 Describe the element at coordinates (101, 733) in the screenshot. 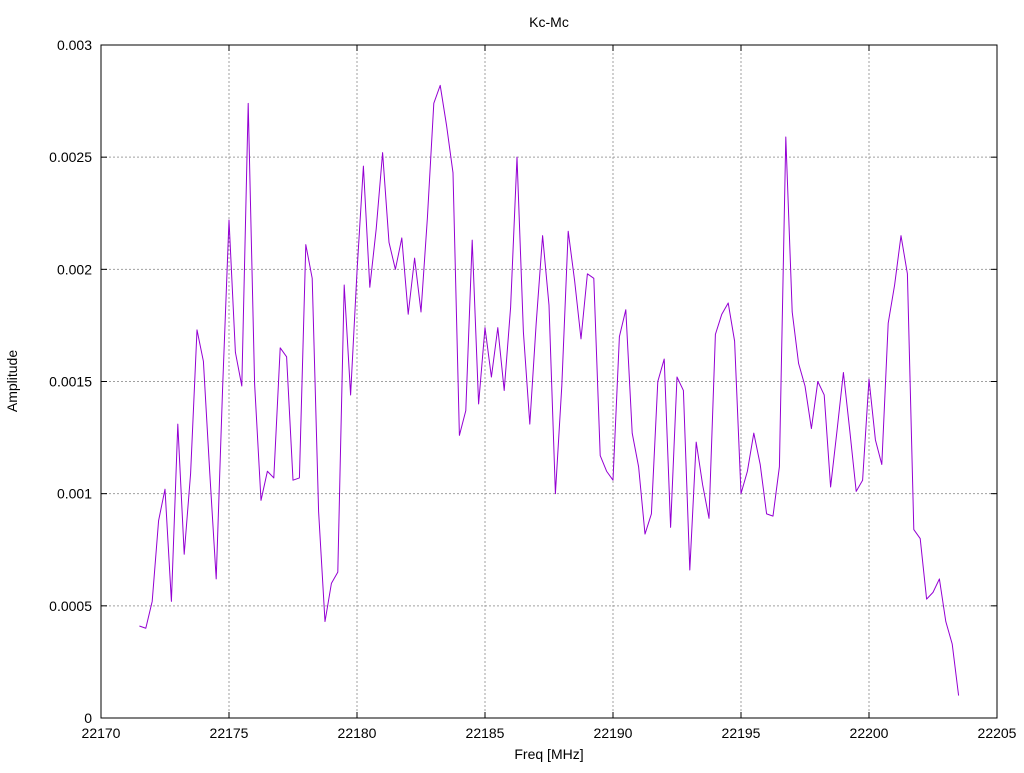

I see `x-tick-label: 22170` at that location.